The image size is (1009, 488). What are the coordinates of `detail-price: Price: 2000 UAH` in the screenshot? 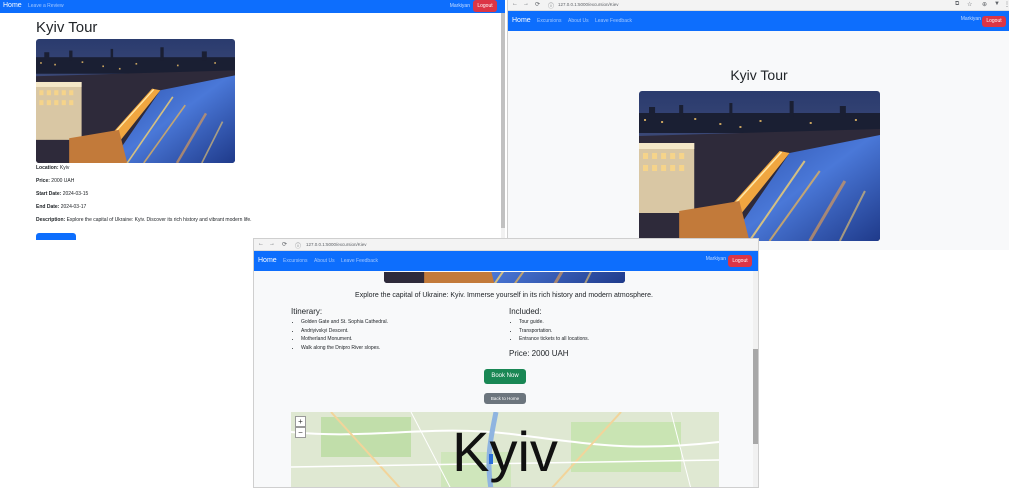 It's located at (55, 181).